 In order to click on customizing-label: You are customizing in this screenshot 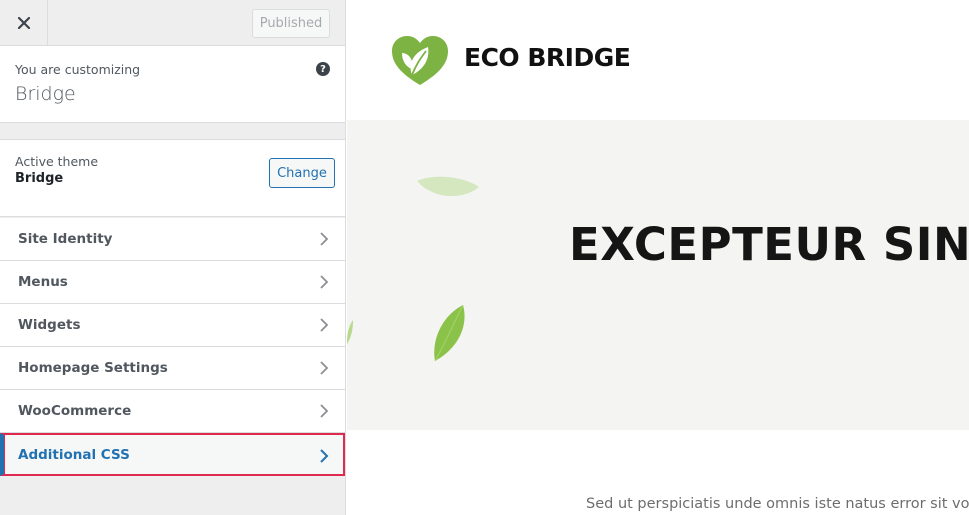, I will do `click(78, 69)`.